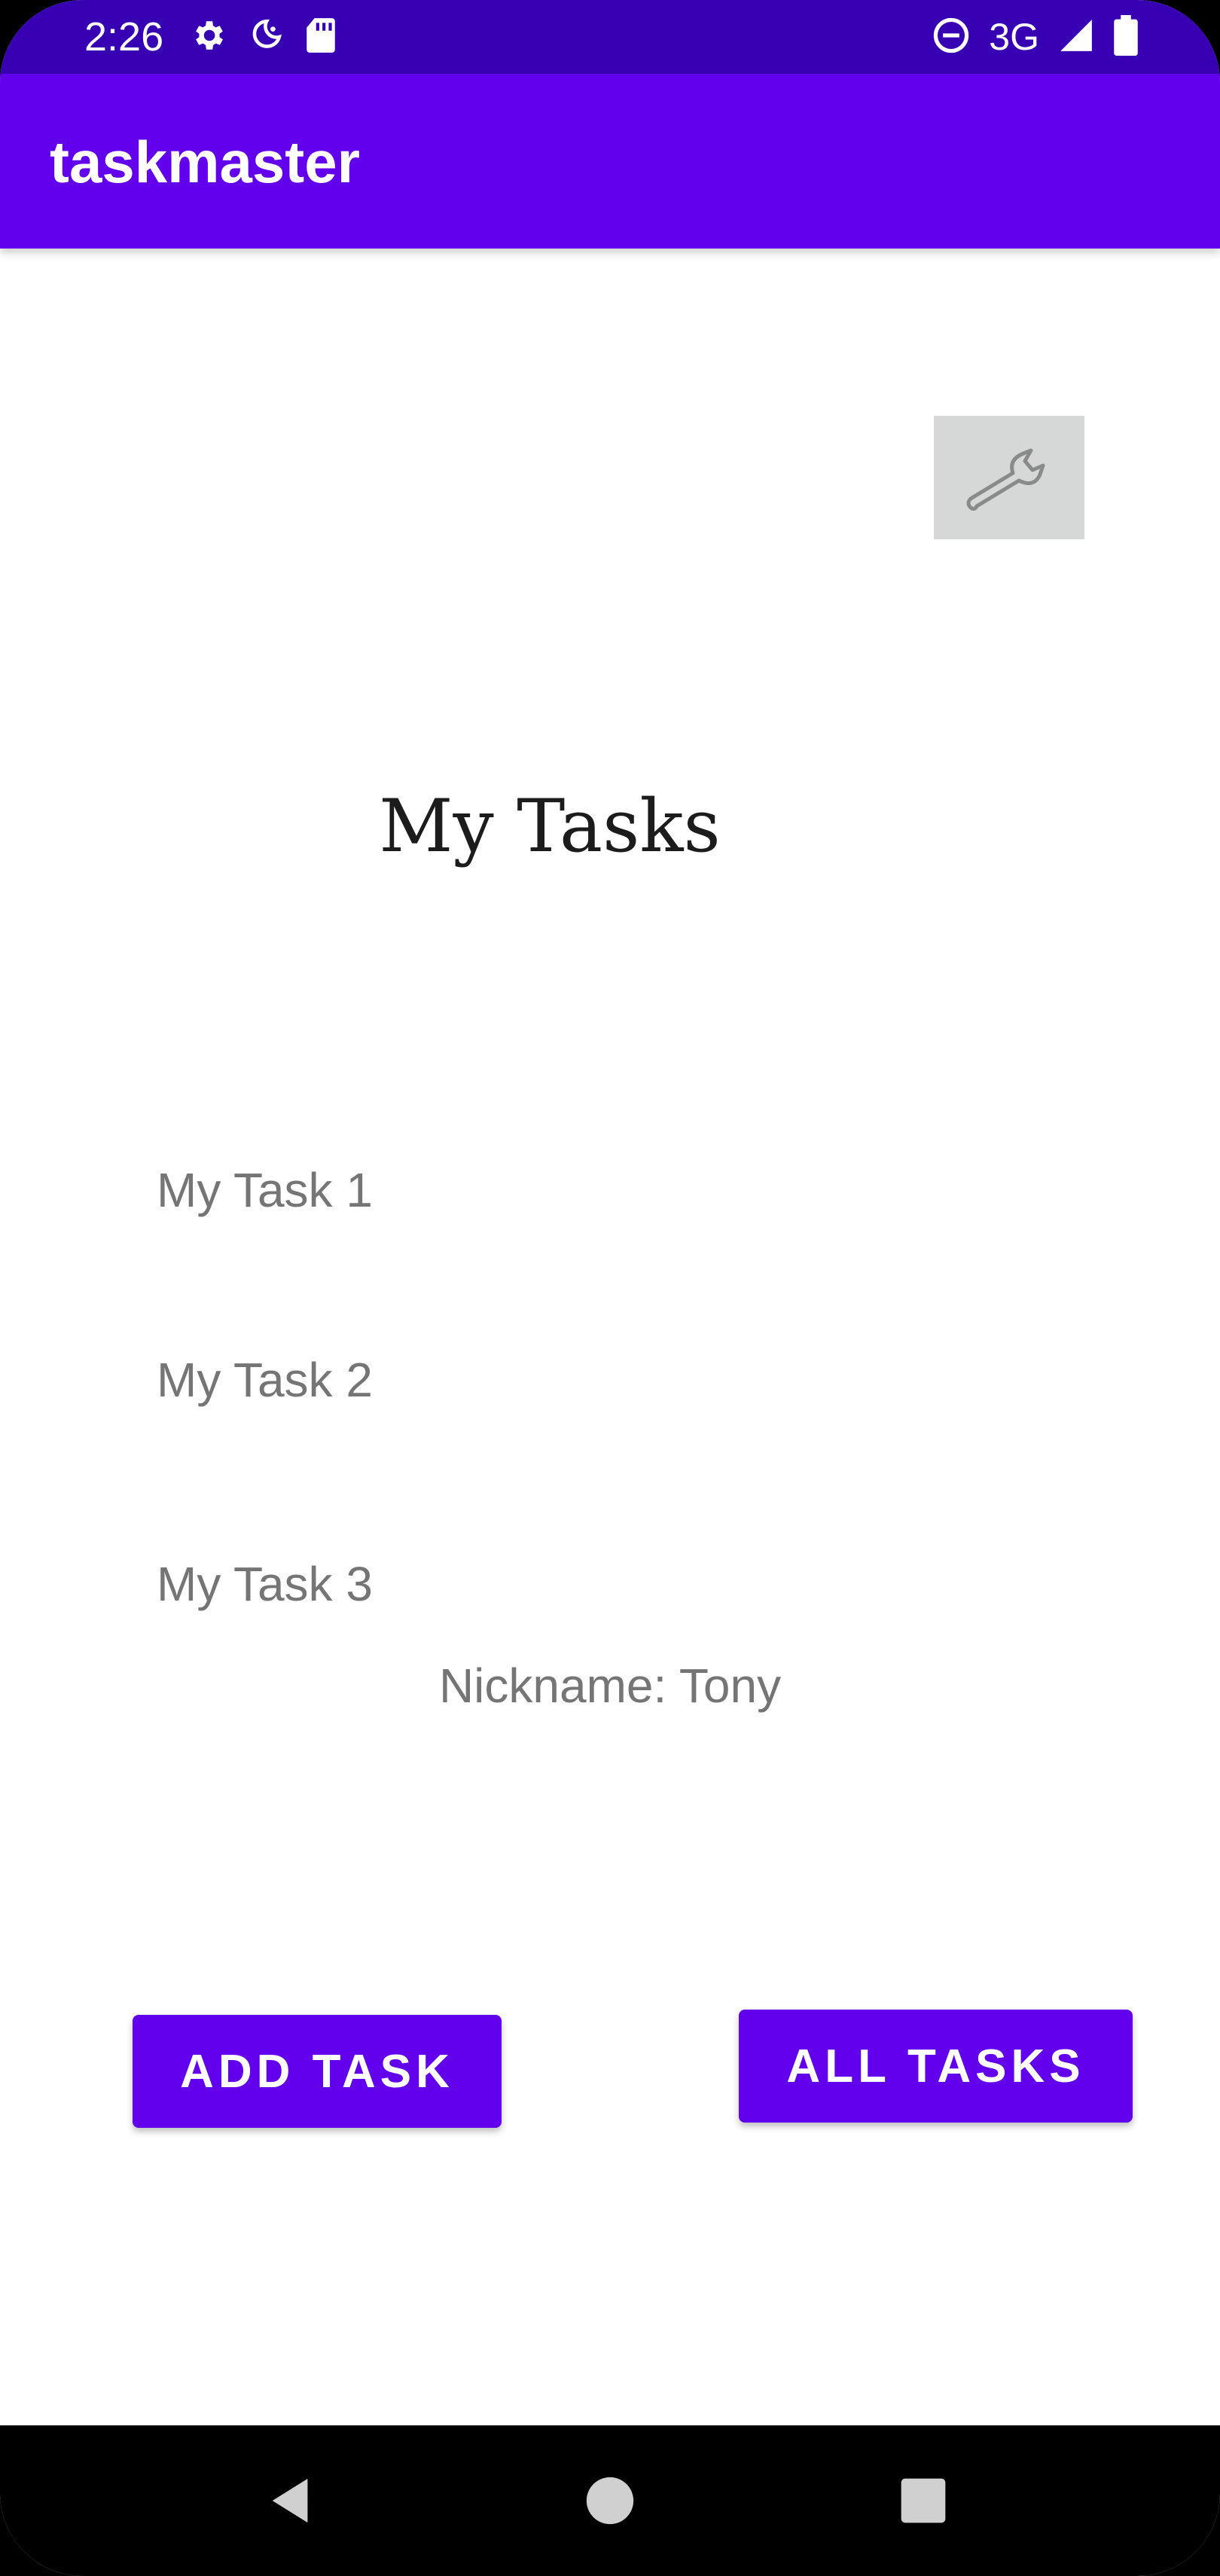 This screenshot has height=2576, width=1220. What do you see at coordinates (1014, 37) in the screenshot?
I see `network-type: 3G` at bounding box center [1014, 37].